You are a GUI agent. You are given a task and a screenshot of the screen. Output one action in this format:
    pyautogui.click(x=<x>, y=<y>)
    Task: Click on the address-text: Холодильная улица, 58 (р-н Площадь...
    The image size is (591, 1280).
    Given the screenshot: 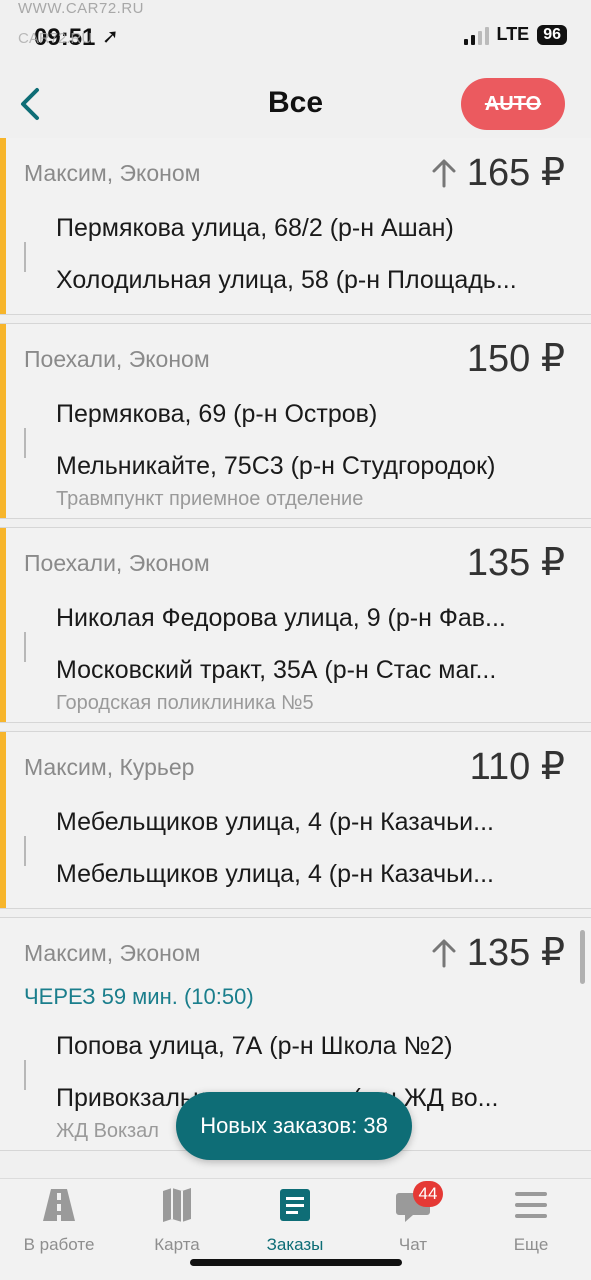 What is the action you would take?
    pyautogui.click(x=286, y=280)
    